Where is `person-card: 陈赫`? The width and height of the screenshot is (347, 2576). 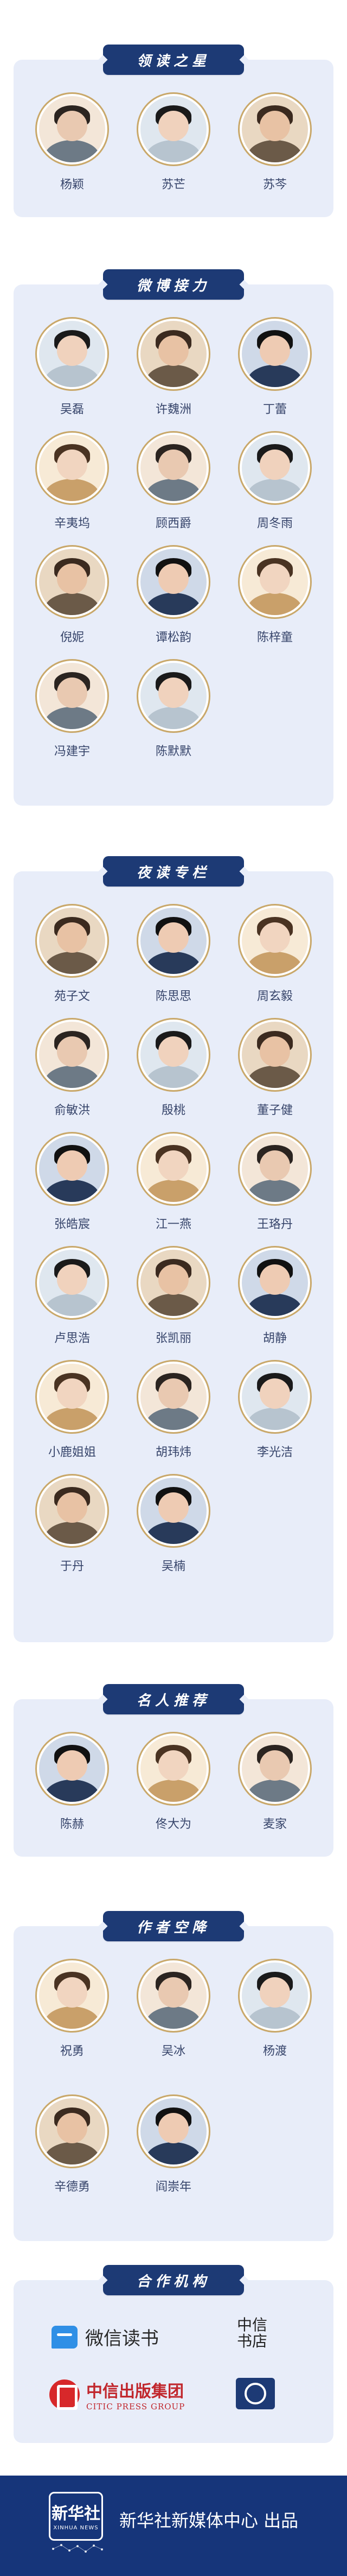
person-card: 陈赫 is located at coordinates (72, 1782).